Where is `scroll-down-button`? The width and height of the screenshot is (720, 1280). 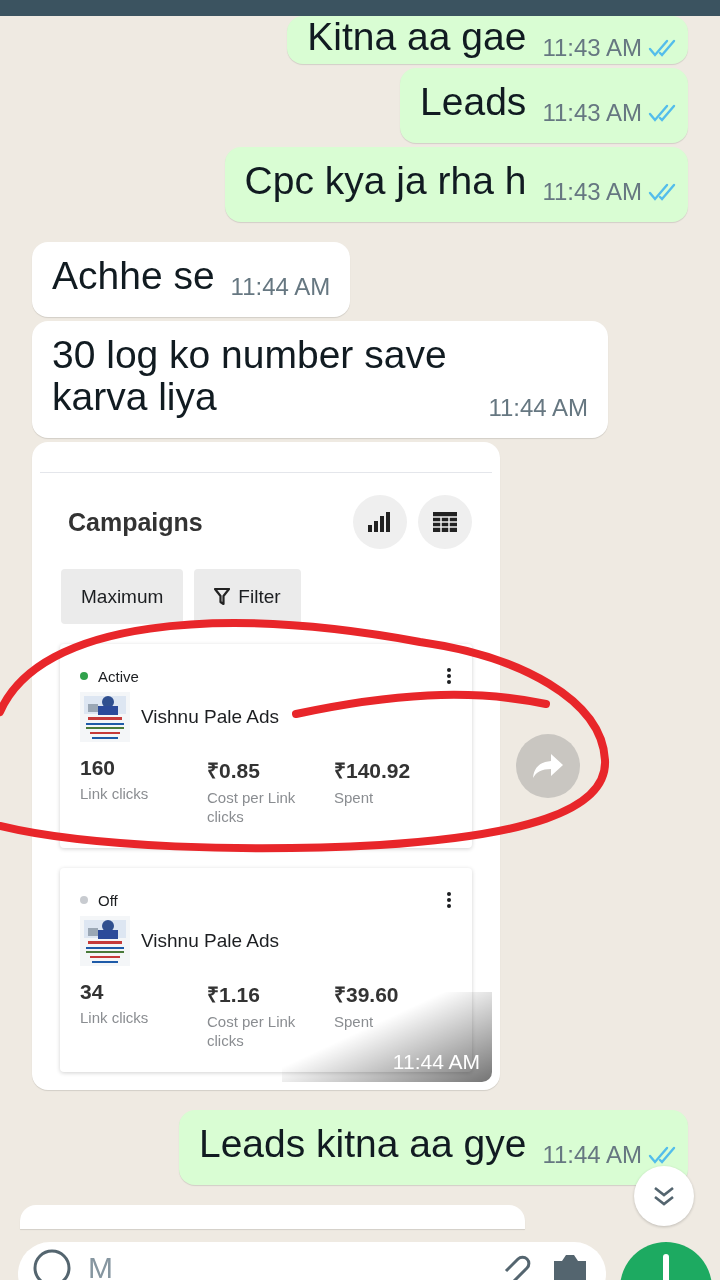 scroll-down-button is located at coordinates (664, 1196).